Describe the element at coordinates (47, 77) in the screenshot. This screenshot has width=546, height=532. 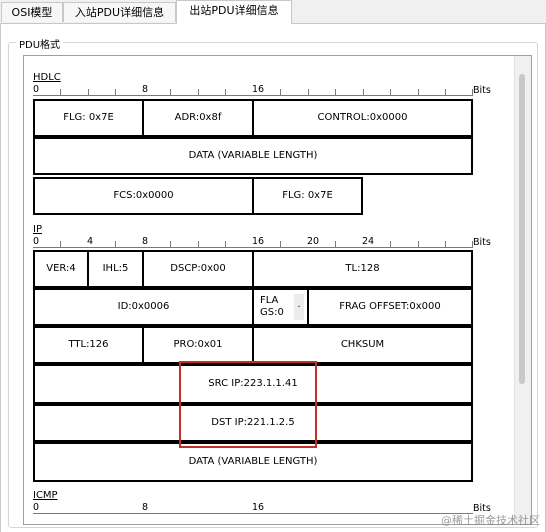
I see `hdlc-label: HDLC` at that location.